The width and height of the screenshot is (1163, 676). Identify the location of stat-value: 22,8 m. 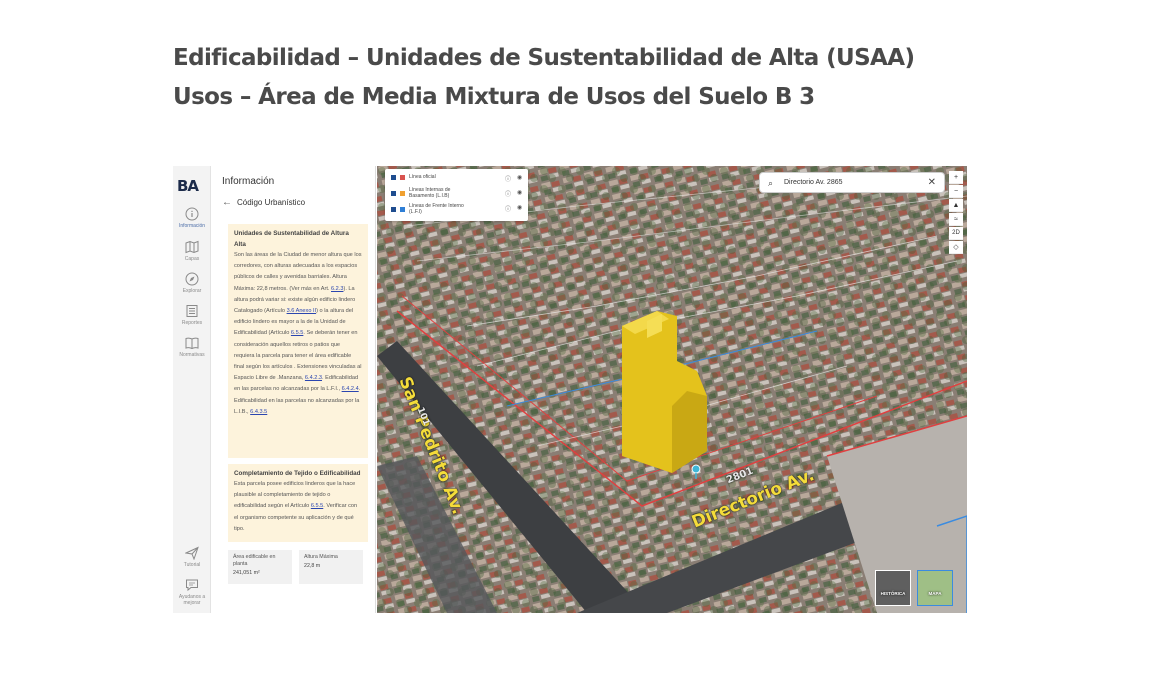
(312, 566).